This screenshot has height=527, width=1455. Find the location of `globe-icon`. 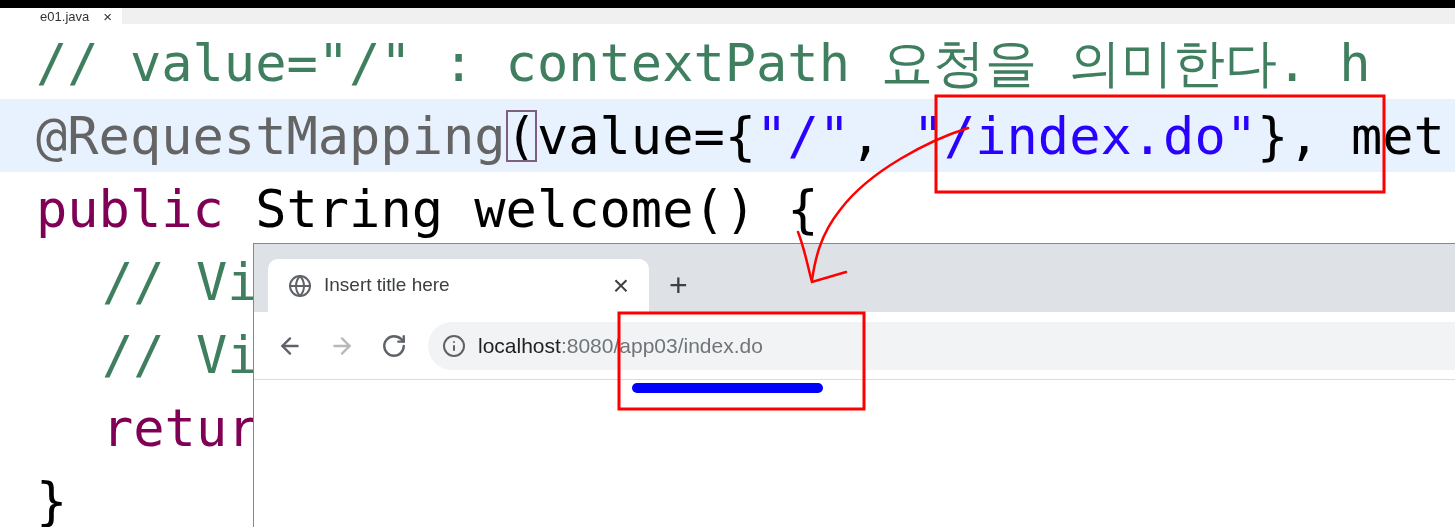

globe-icon is located at coordinates (300, 285).